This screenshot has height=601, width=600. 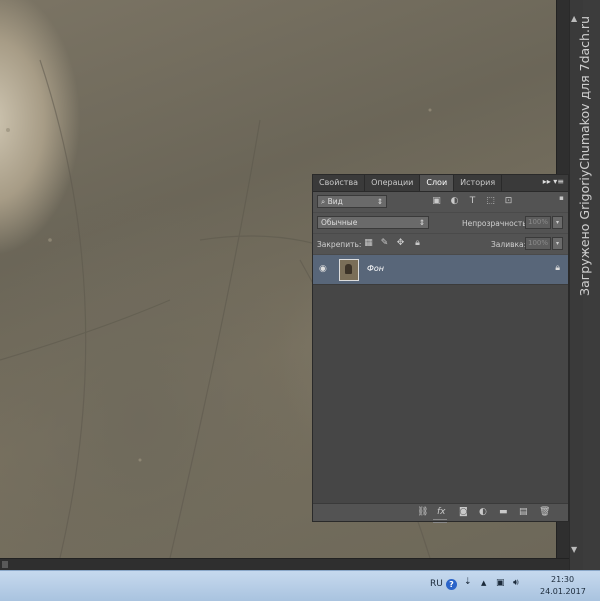 I want to click on layers-panel-footer: ⛓ fx ◙ ◐ ▬ ▤ 🗑︎, so click(x=440, y=513).